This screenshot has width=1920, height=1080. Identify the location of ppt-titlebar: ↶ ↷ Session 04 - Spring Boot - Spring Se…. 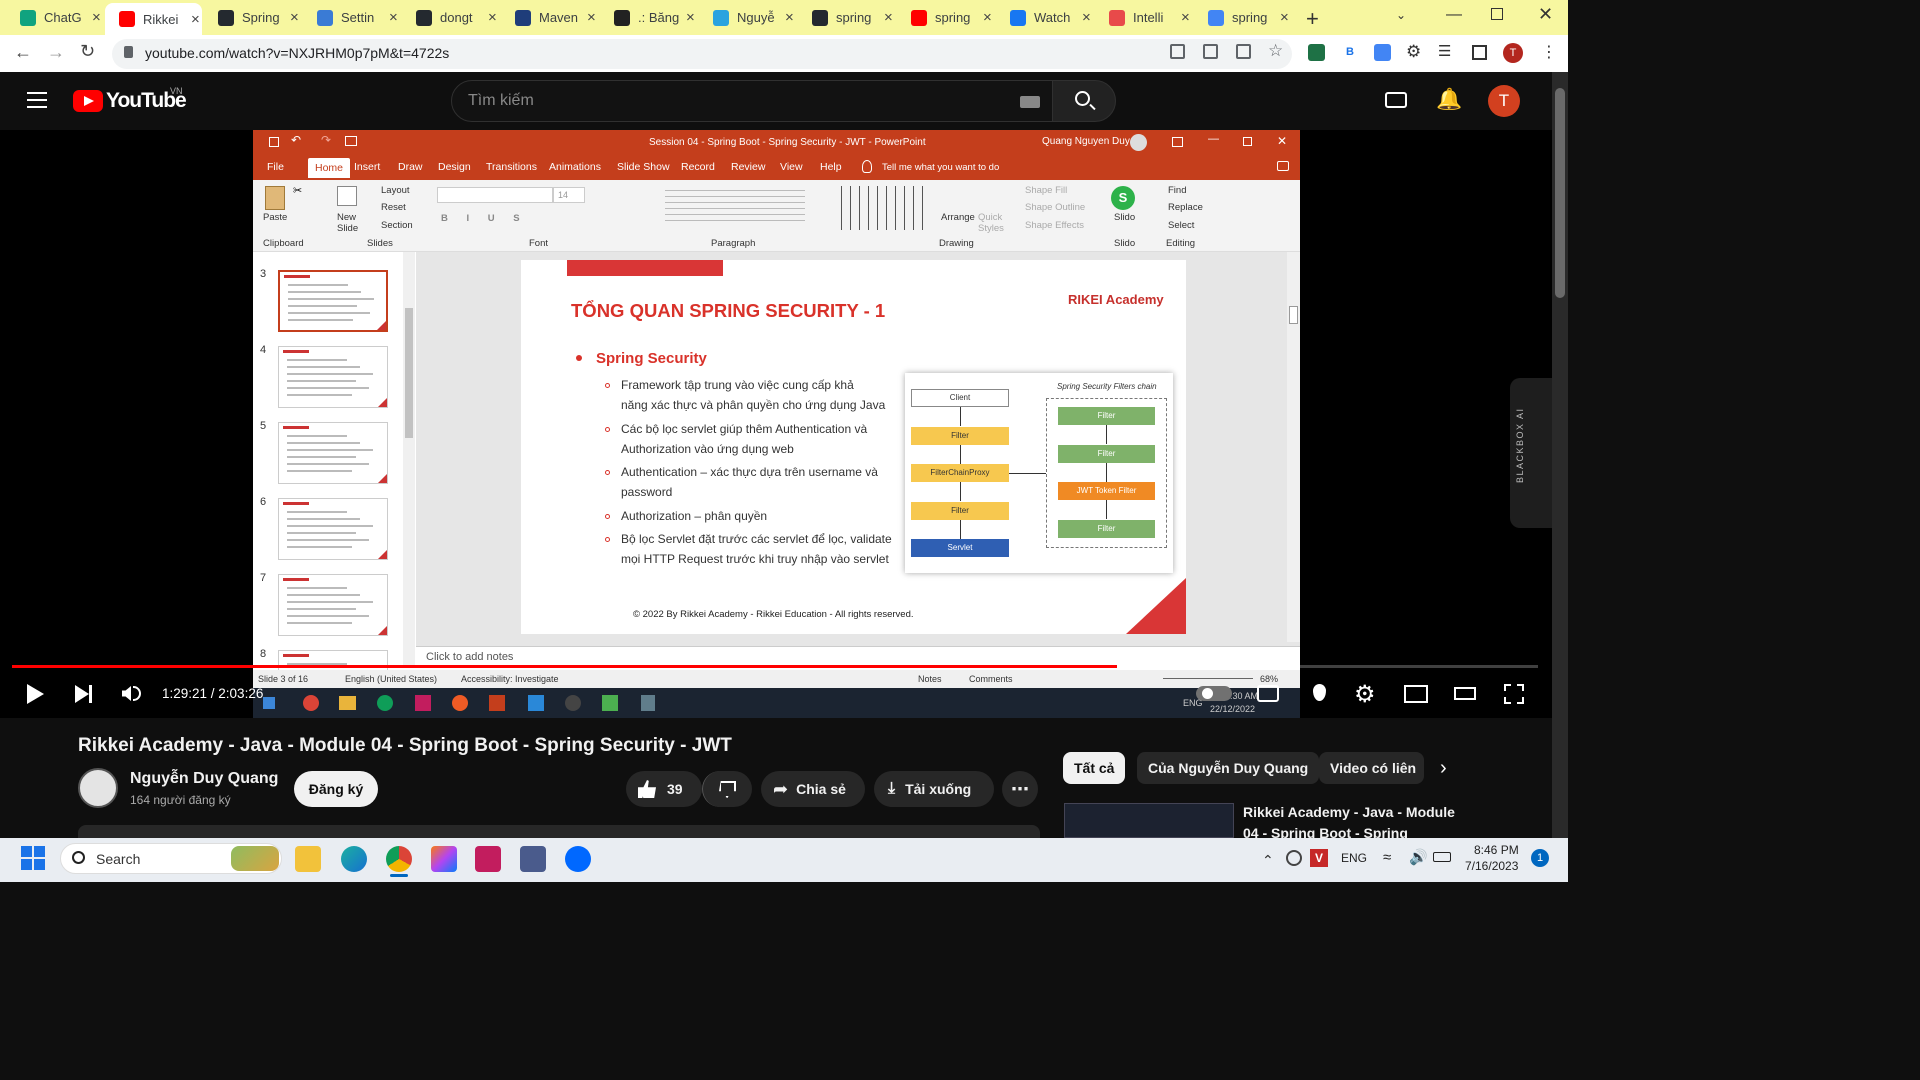
(776, 142).